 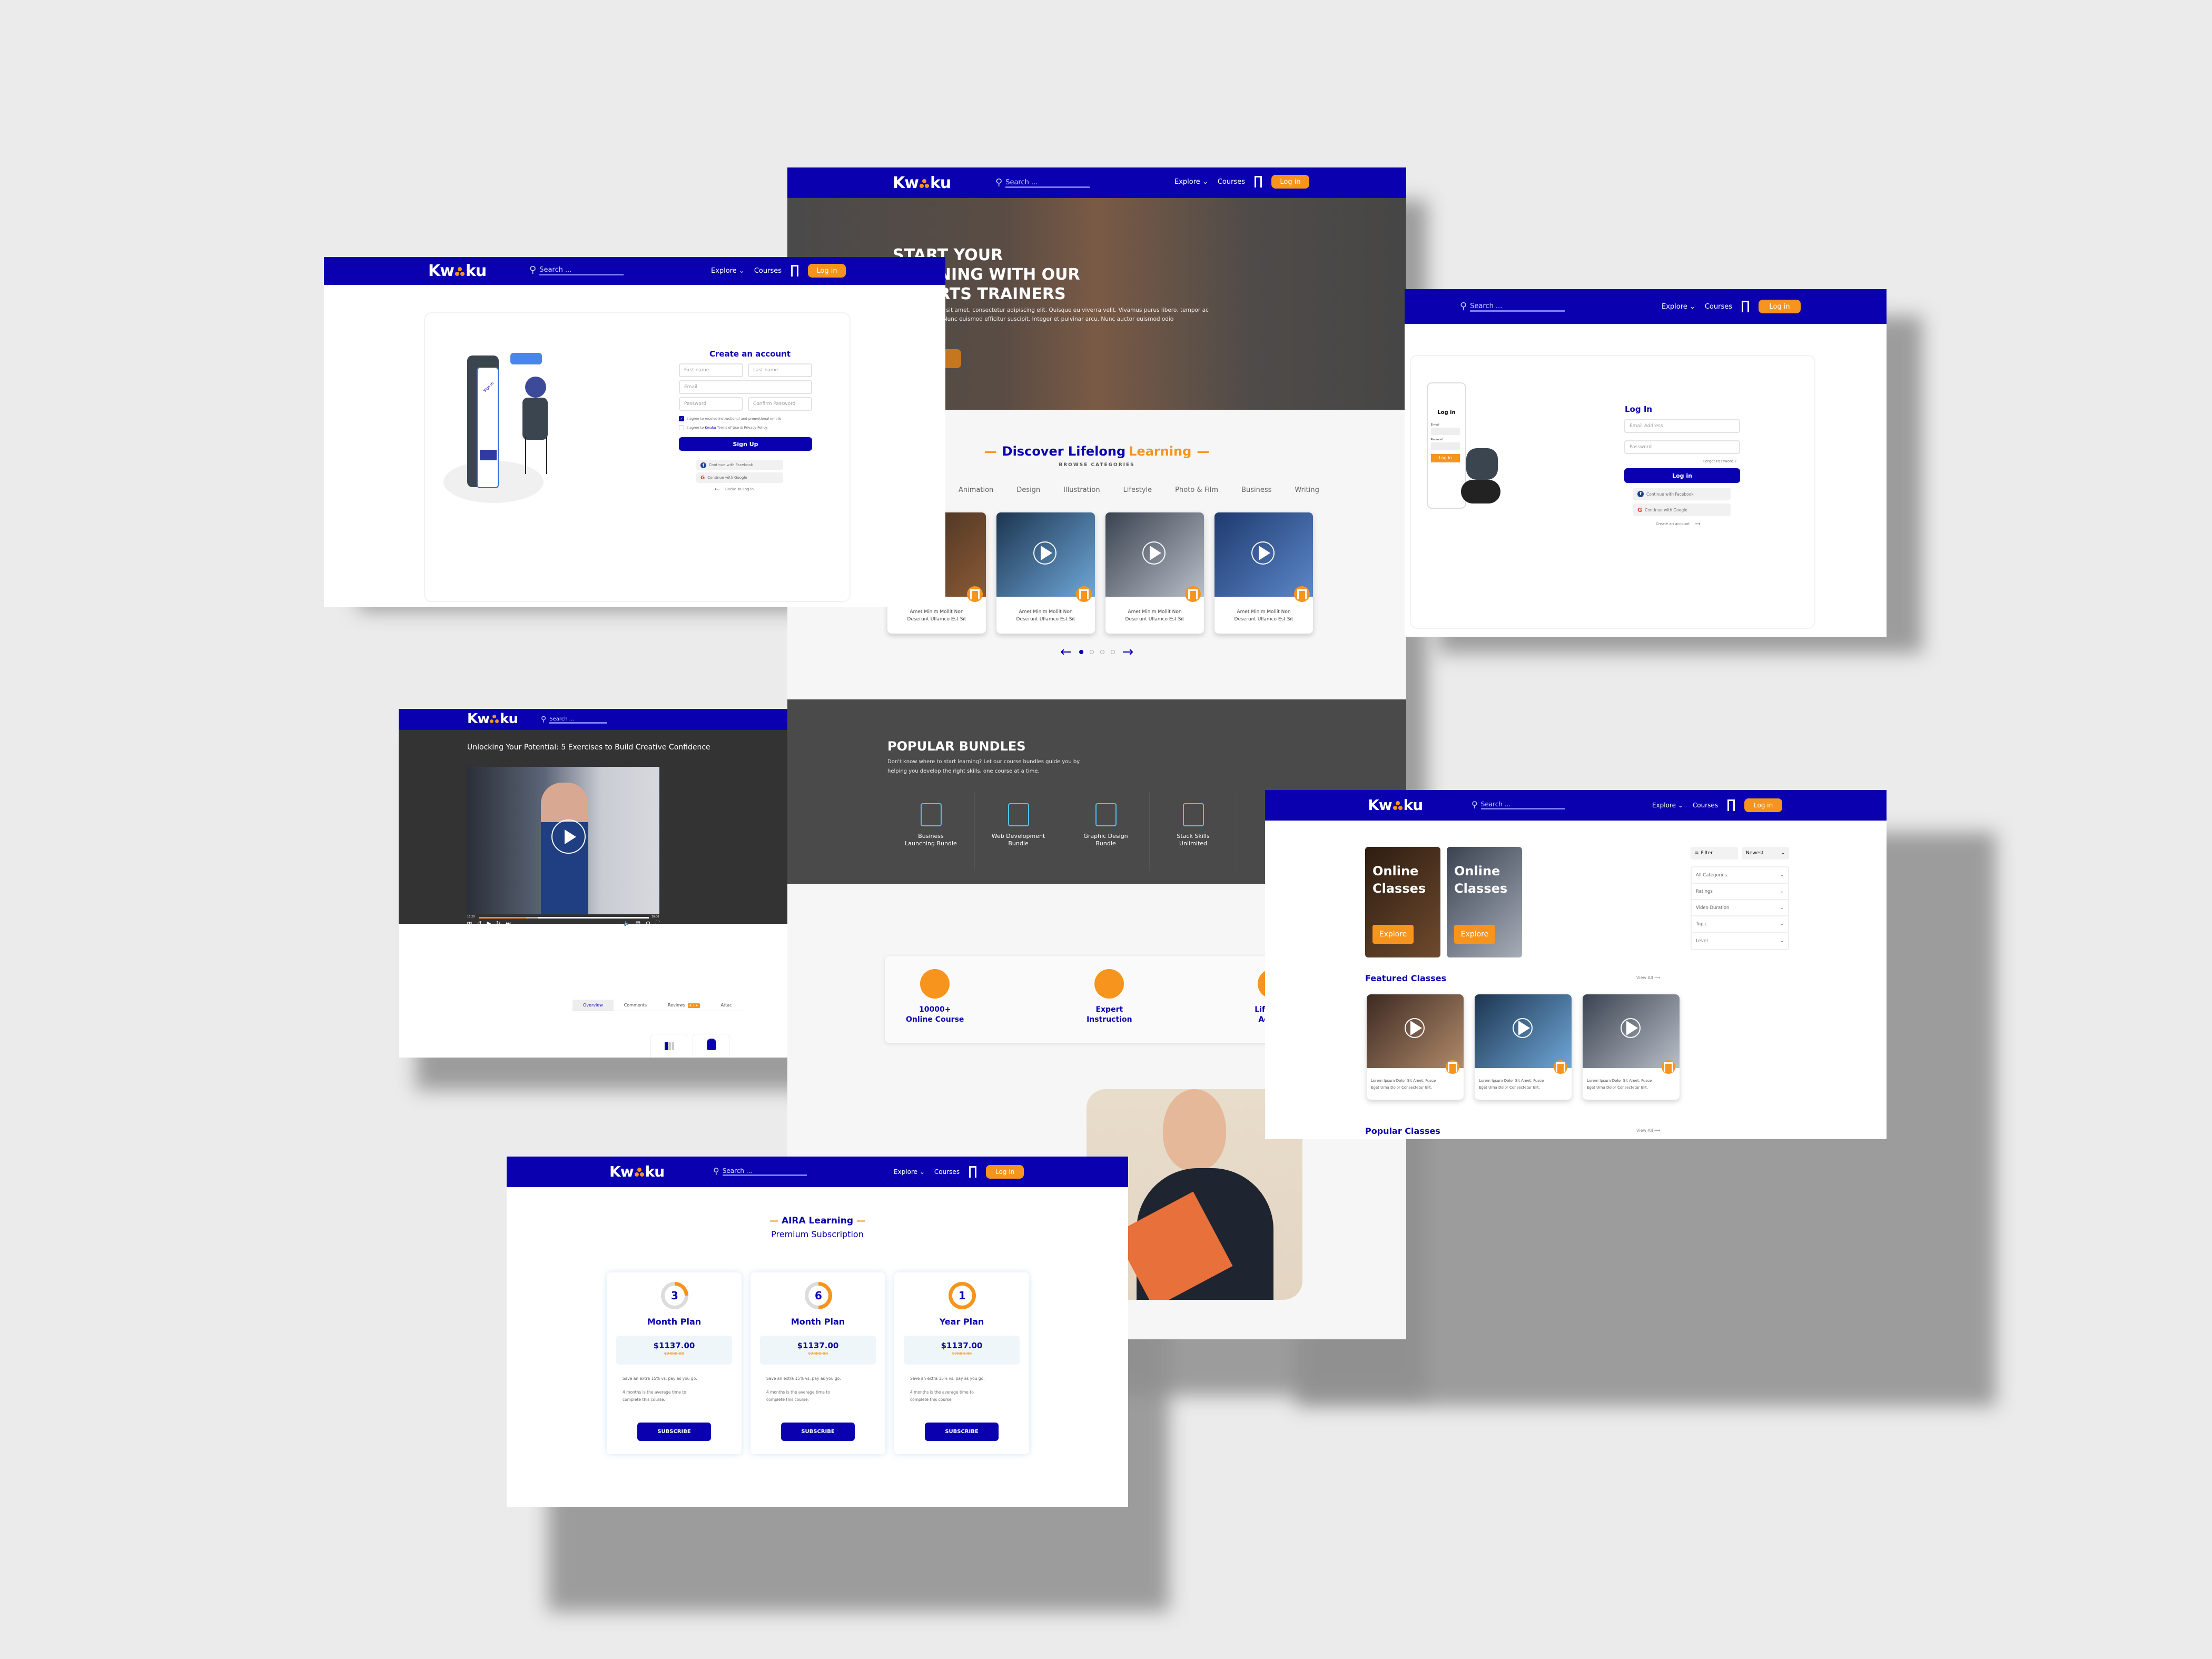 What do you see at coordinates (1682, 426) in the screenshot?
I see `email-field: Email Address` at bounding box center [1682, 426].